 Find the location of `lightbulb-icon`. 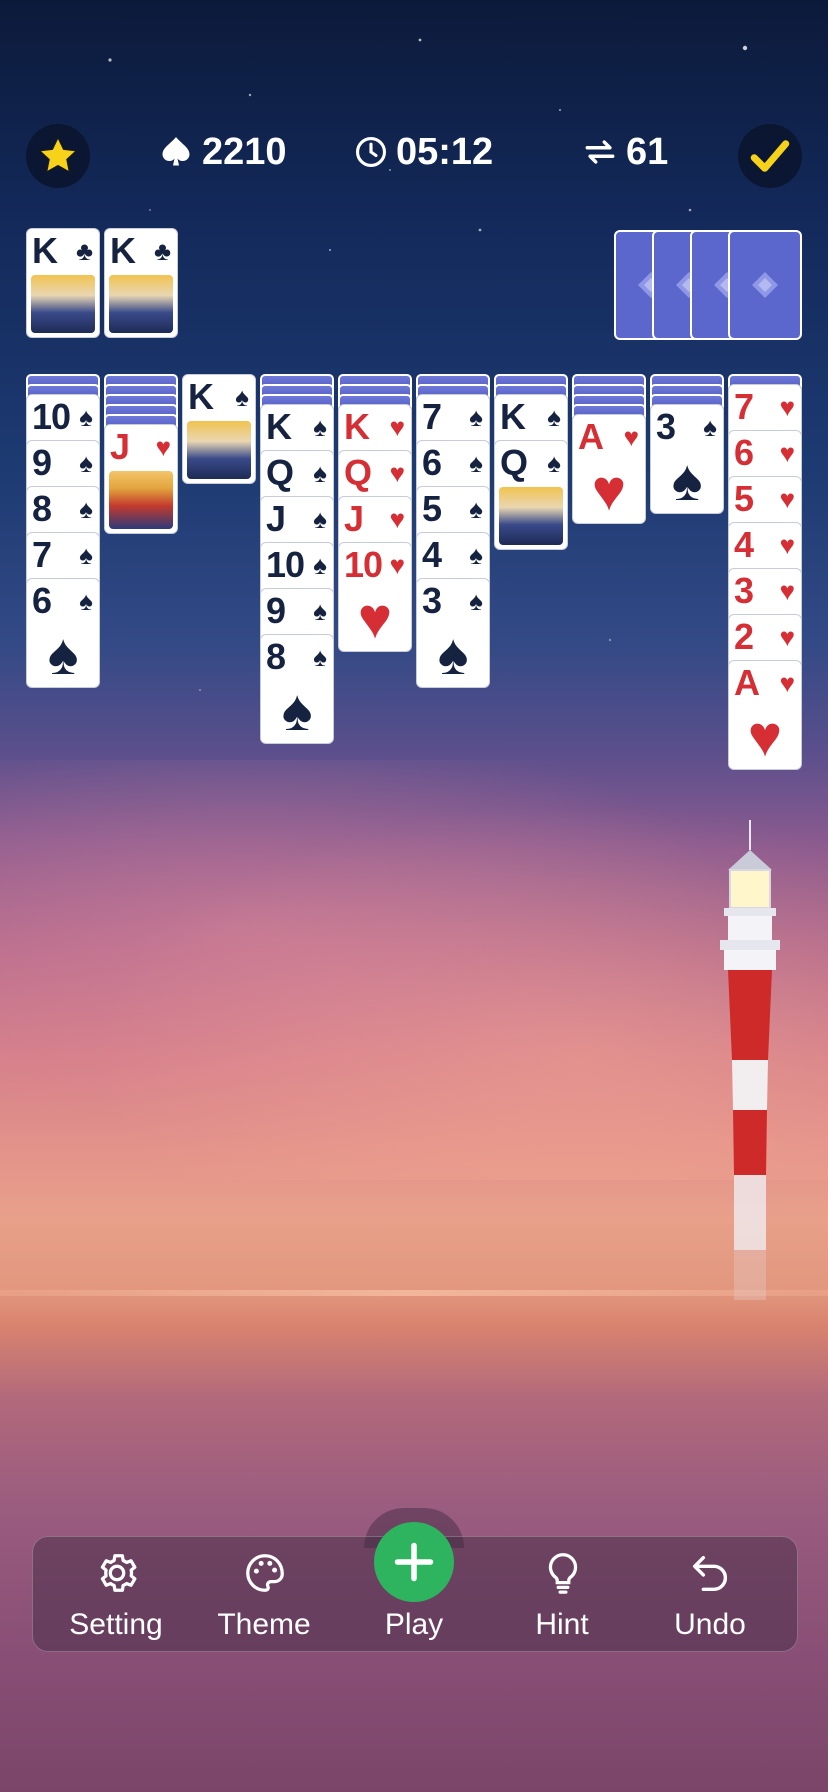

lightbulb-icon is located at coordinates (563, 1573).